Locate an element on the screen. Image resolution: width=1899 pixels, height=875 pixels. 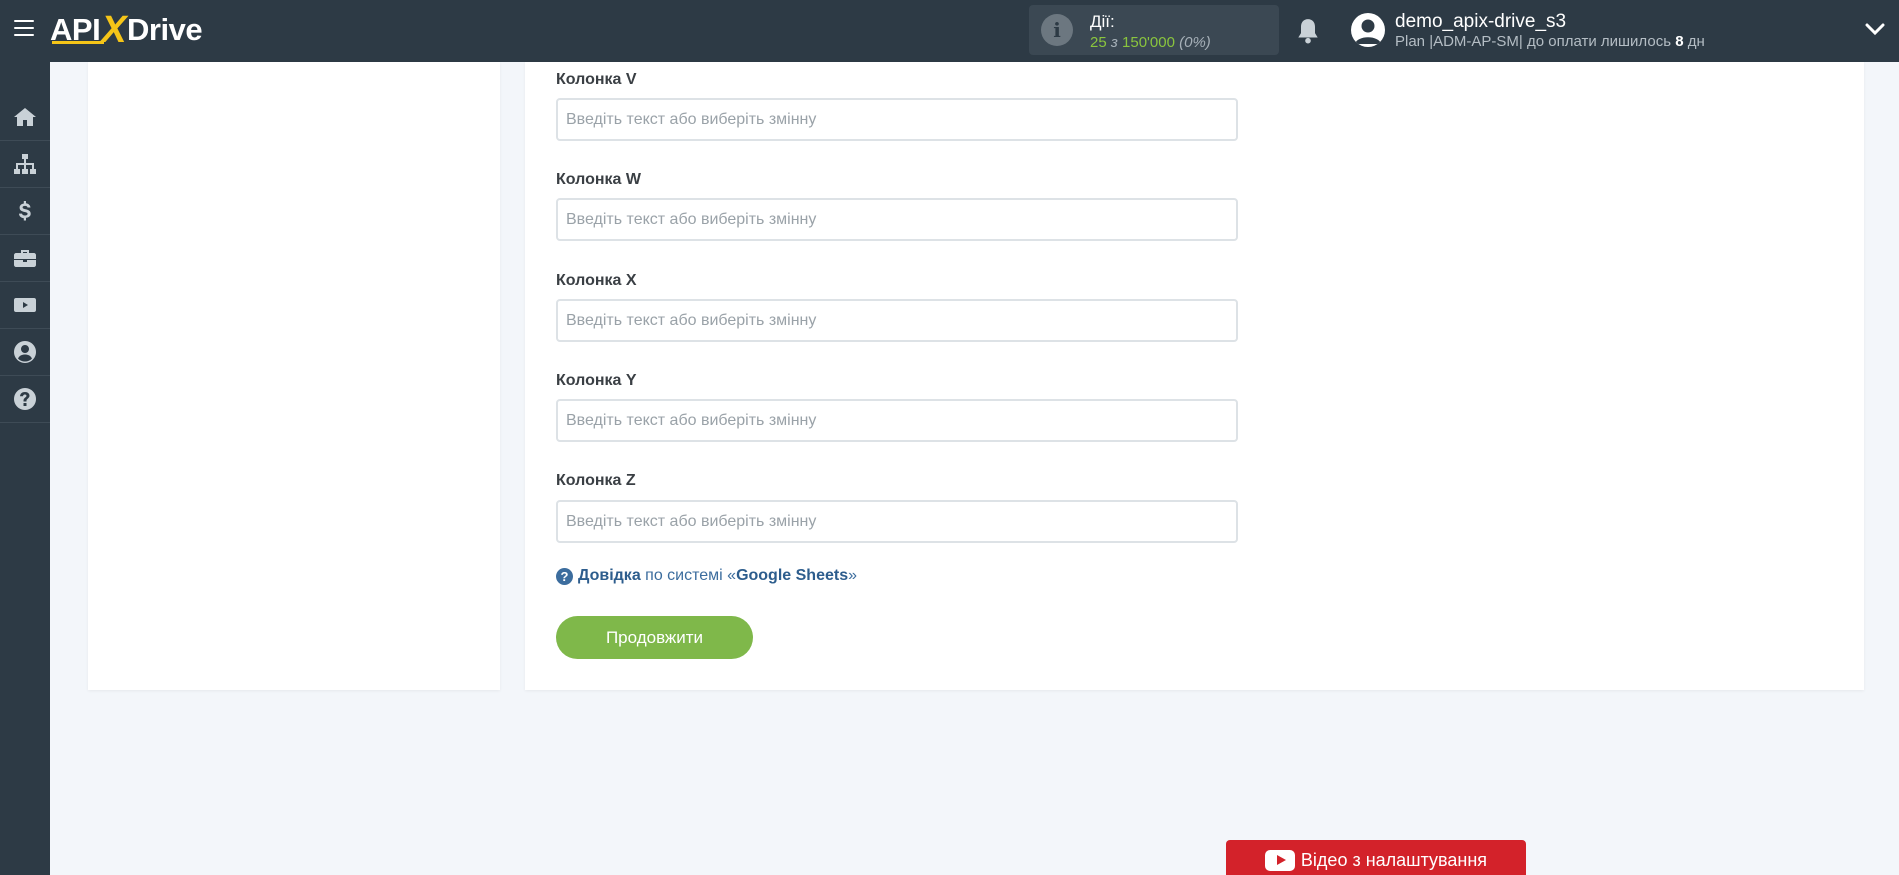
info-icon: i is located at coordinates (1057, 30).